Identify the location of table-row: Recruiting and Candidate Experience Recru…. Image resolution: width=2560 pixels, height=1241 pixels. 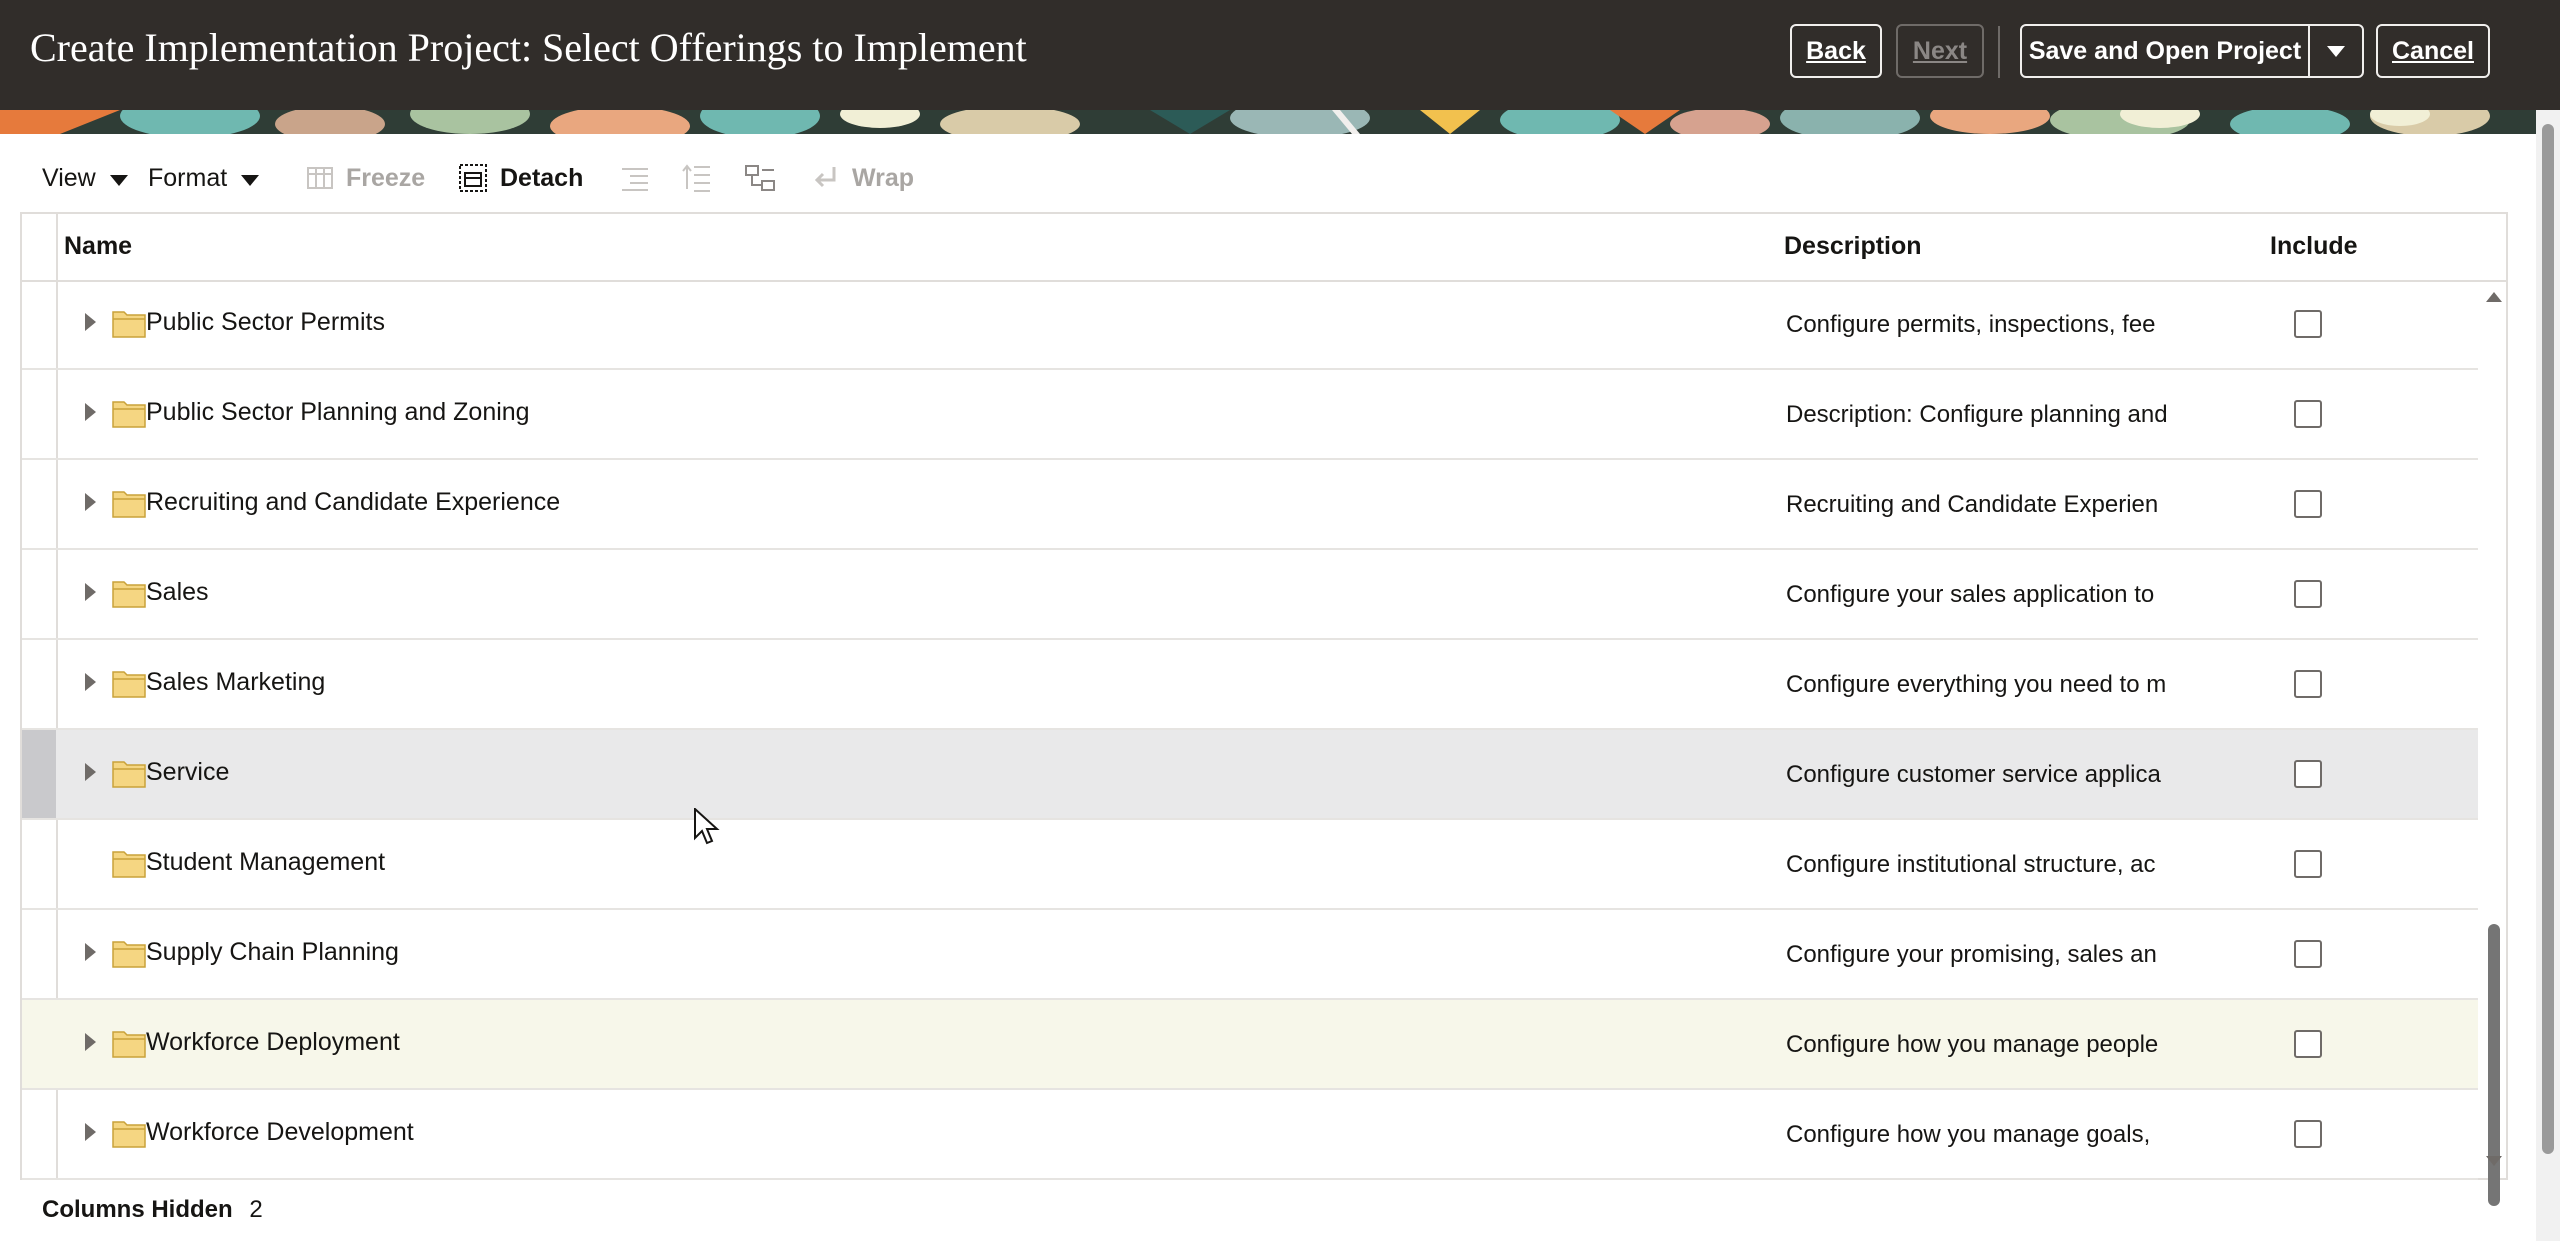
(1250, 505).